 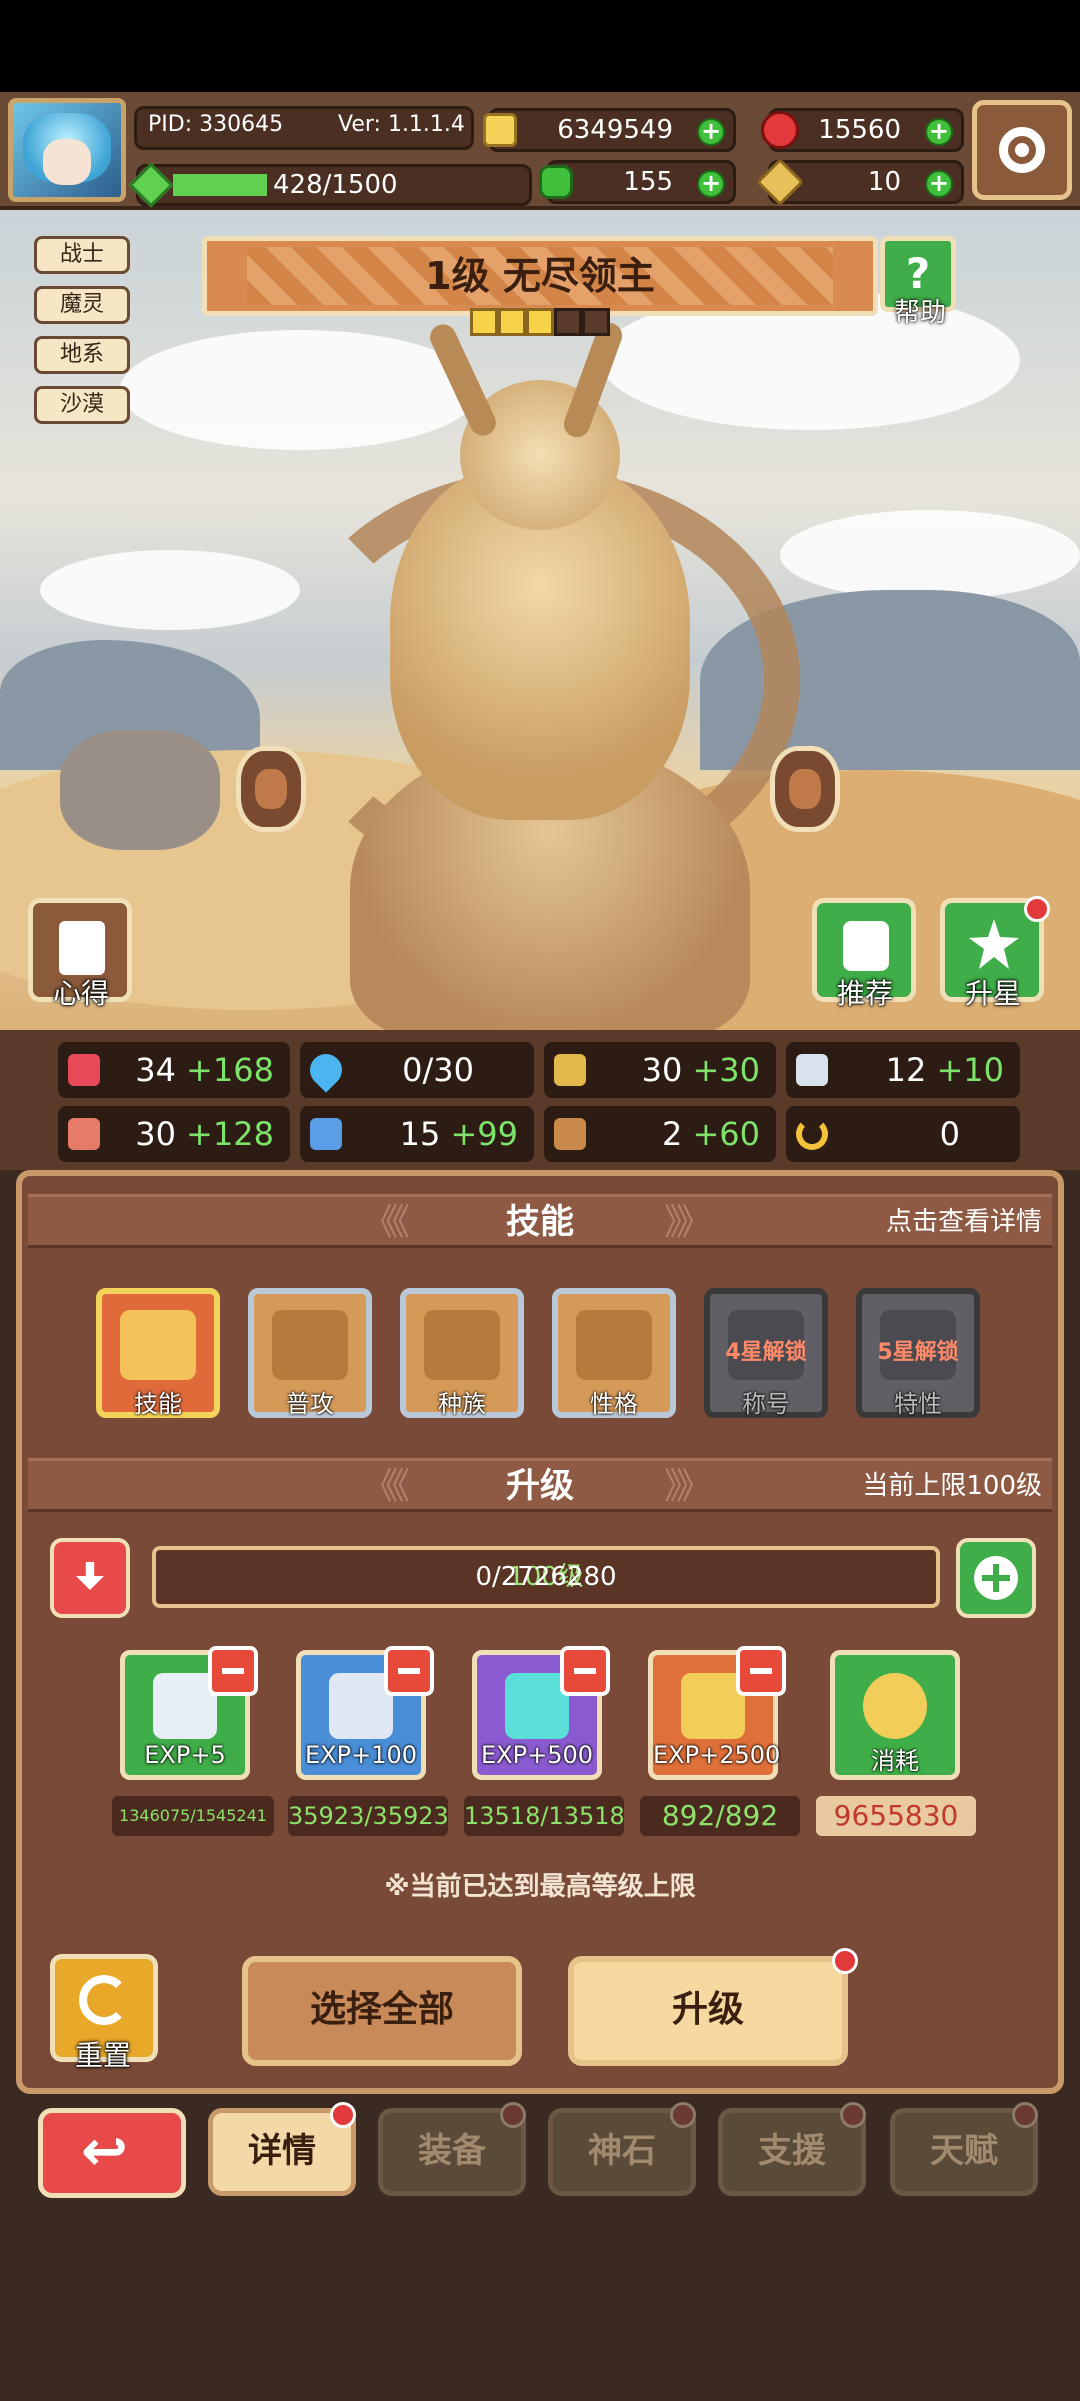 What do you see at coordinates (556, 182) in the screenshot?
I see `clover-icon` at bounding box center [556, 182].